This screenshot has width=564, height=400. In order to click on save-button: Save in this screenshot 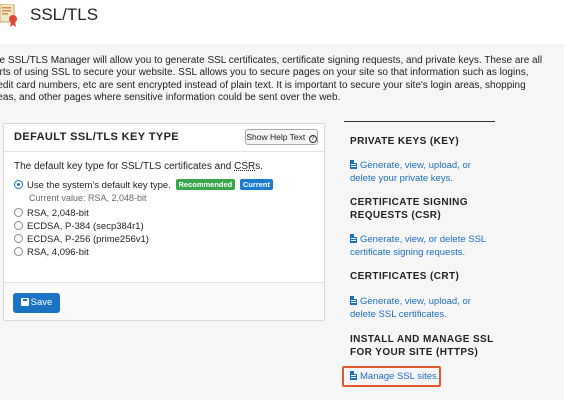, I will do `click(36, 303)`.